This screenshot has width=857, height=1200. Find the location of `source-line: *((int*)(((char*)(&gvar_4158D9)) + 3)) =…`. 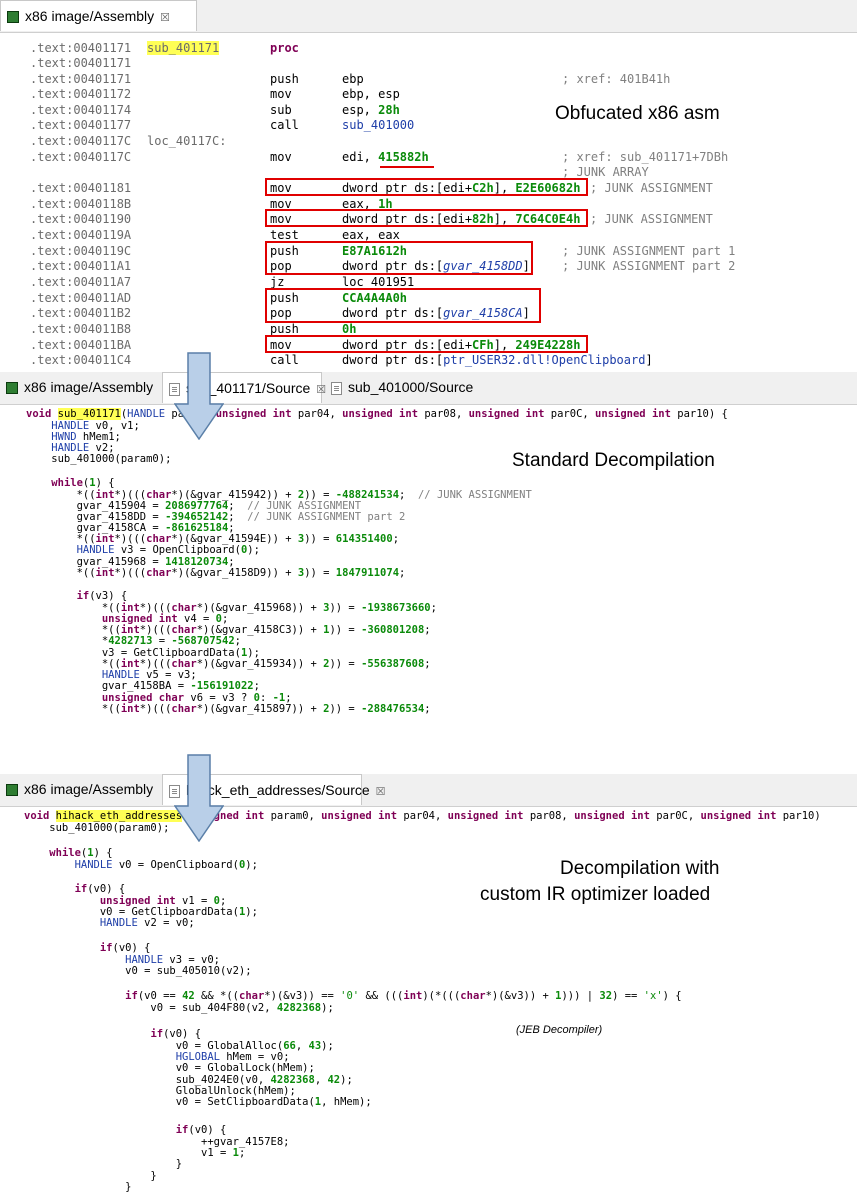

source-line: *((int*)(((char*)(&gvar_4158D9)) + 3)) =… is located at coordinates (216, 573).